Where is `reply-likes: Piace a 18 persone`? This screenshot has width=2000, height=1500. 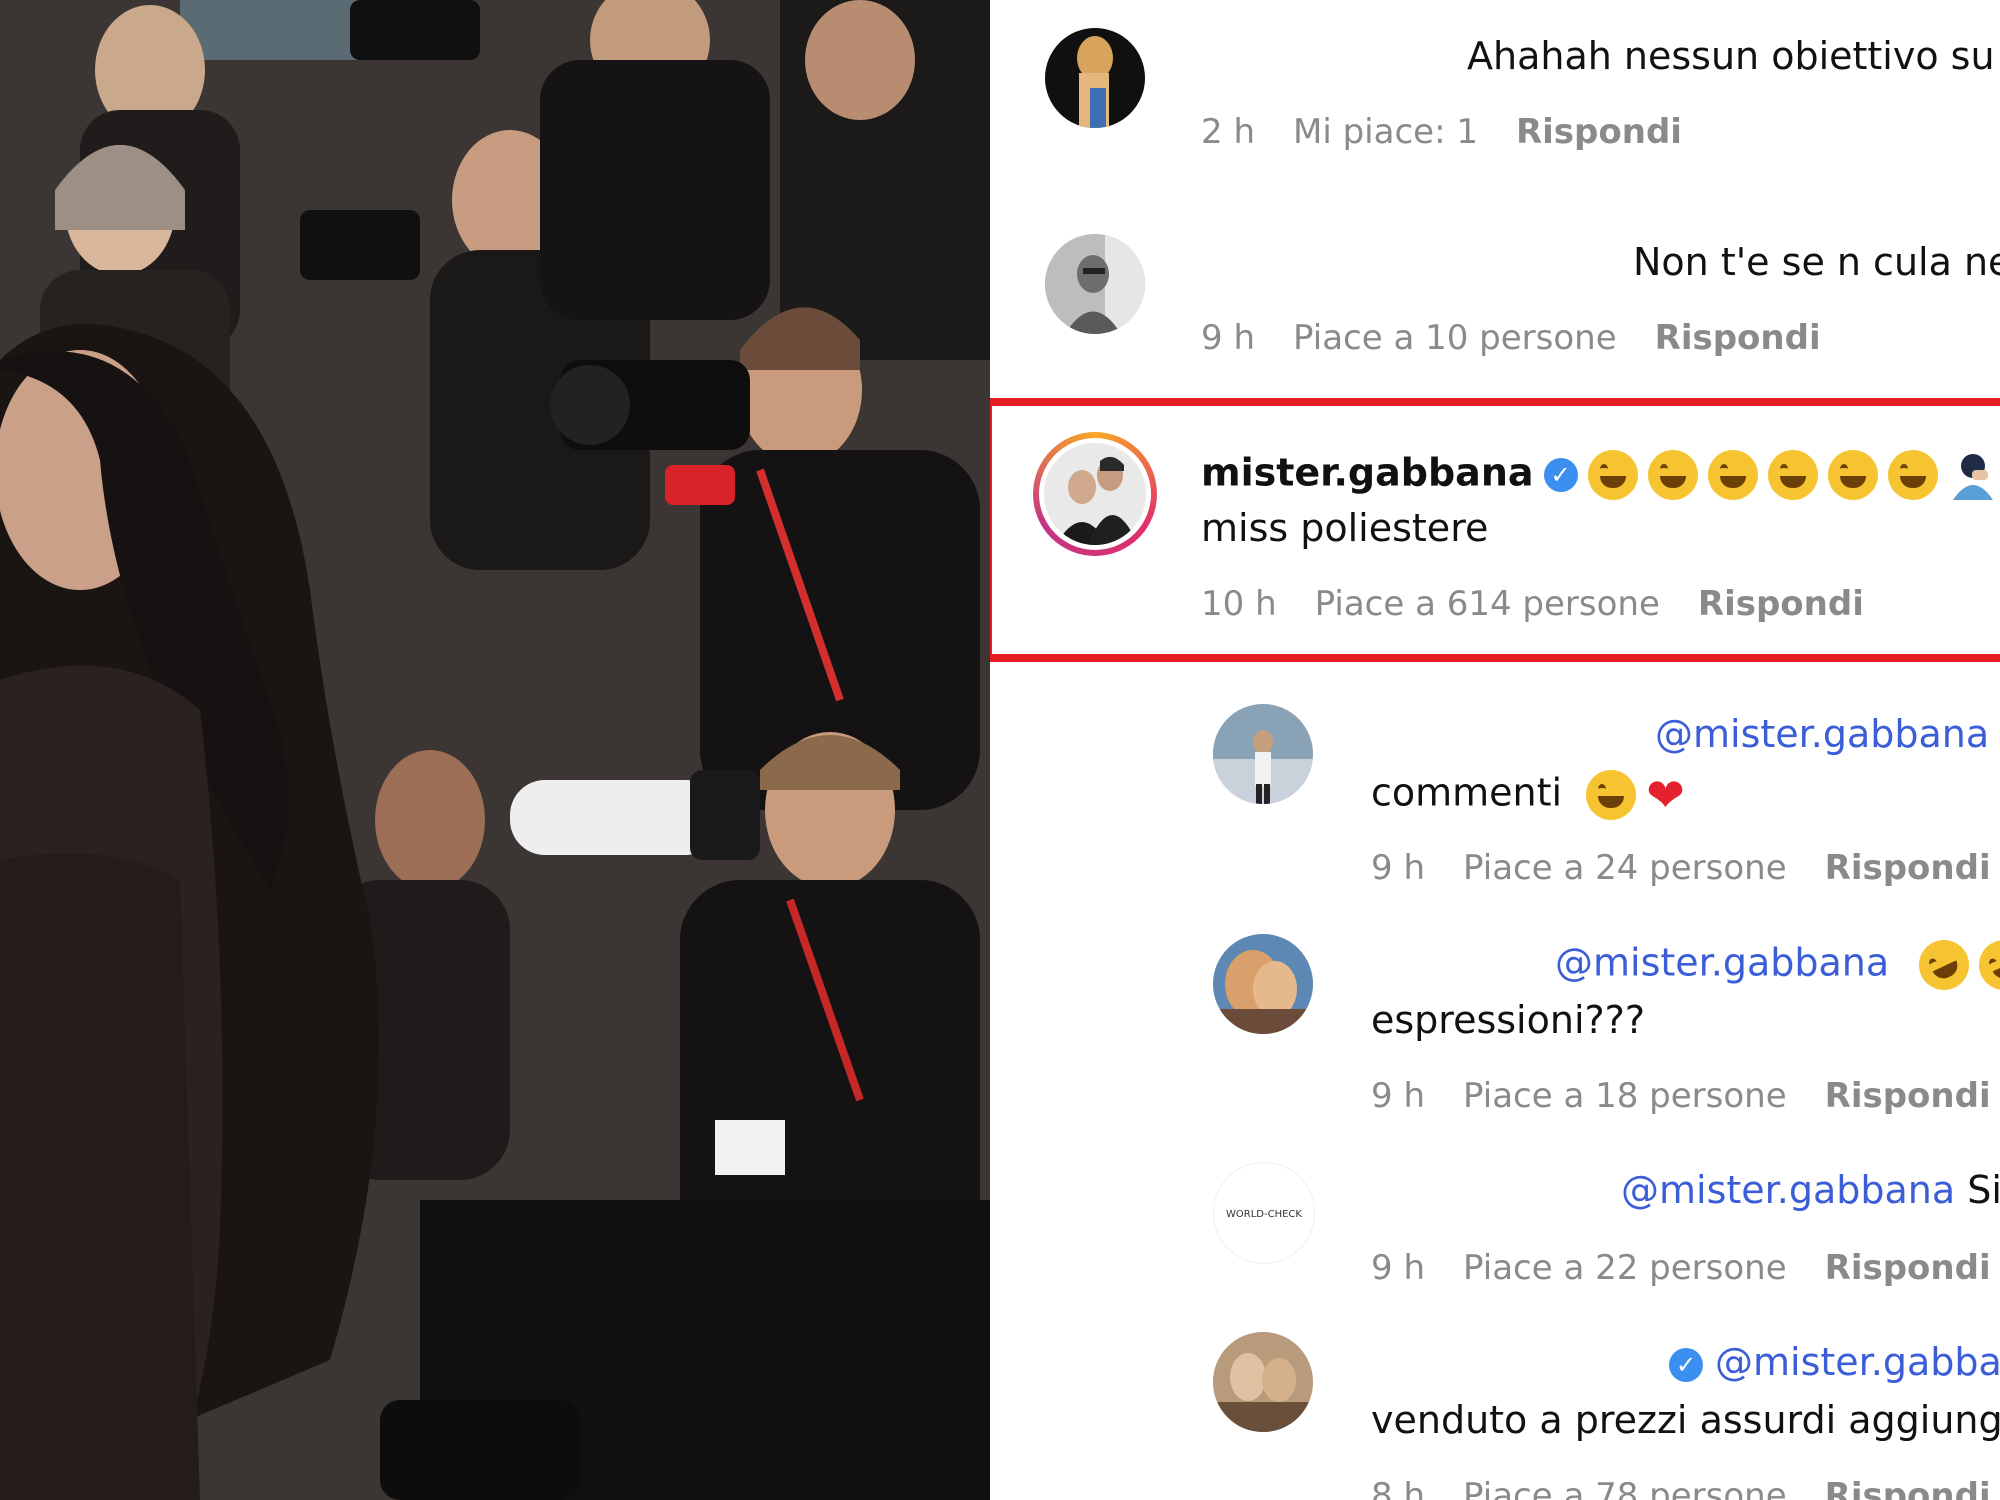
reply-likes: Piace a 18 persone is located at coordinates (1625, 1096).